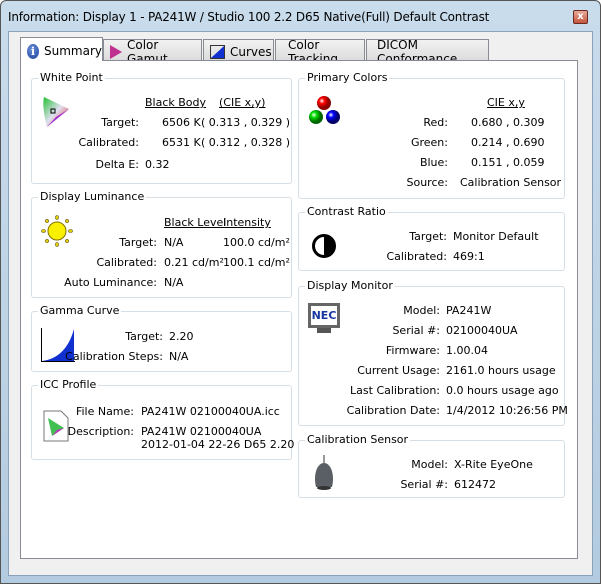 This screenshot has height=584, width=601. What do you see at coordinates (511, 182) in the screenshot?
I see `value: Calibration Sensor` at bounding box center [511, 182].